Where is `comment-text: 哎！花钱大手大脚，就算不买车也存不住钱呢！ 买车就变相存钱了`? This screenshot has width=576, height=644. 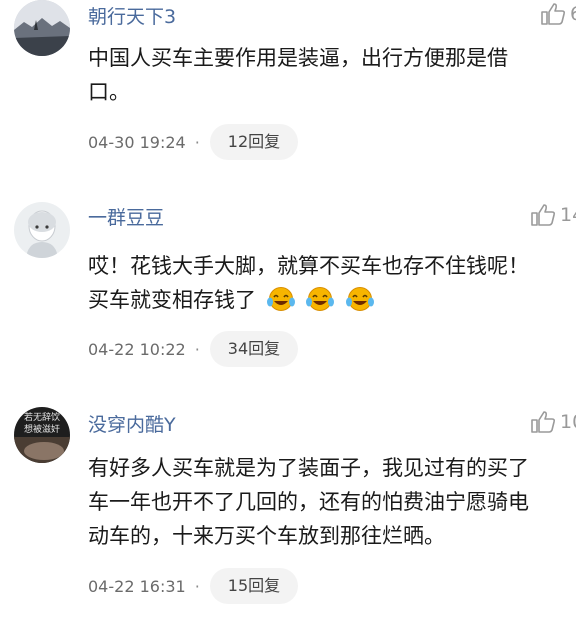
comment-text: 哎！花钱大手大脚，就算不买车也存不住钱呢！ 买车就变相存钱了 is located at coordinates (308, 283).